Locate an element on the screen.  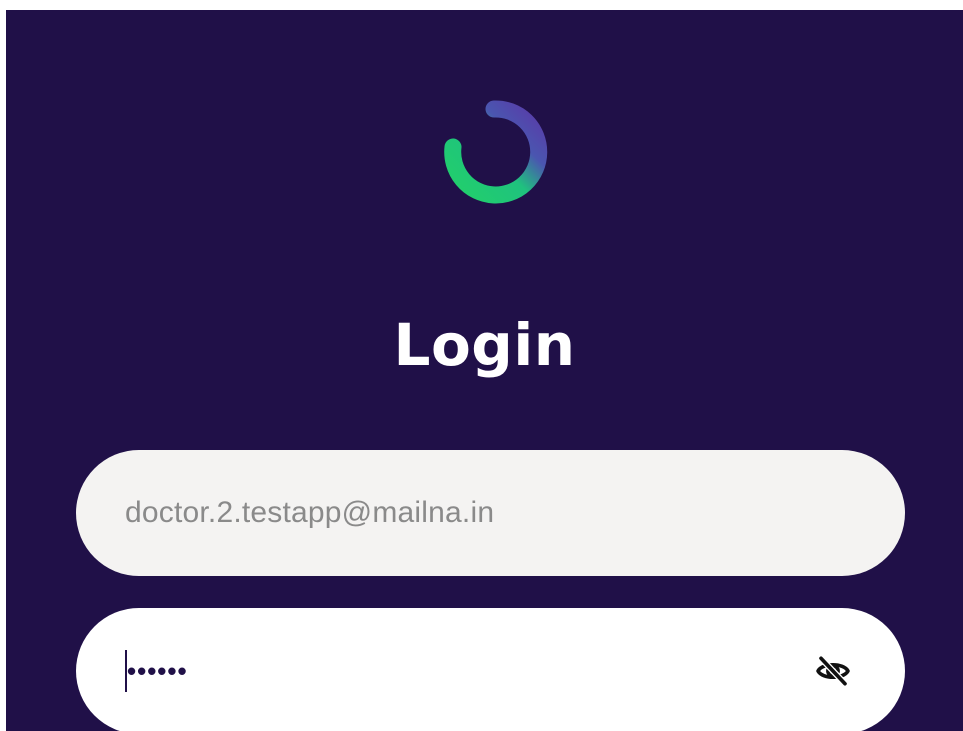
password-masked-text: •••••• is located at coordinates (157, 670).